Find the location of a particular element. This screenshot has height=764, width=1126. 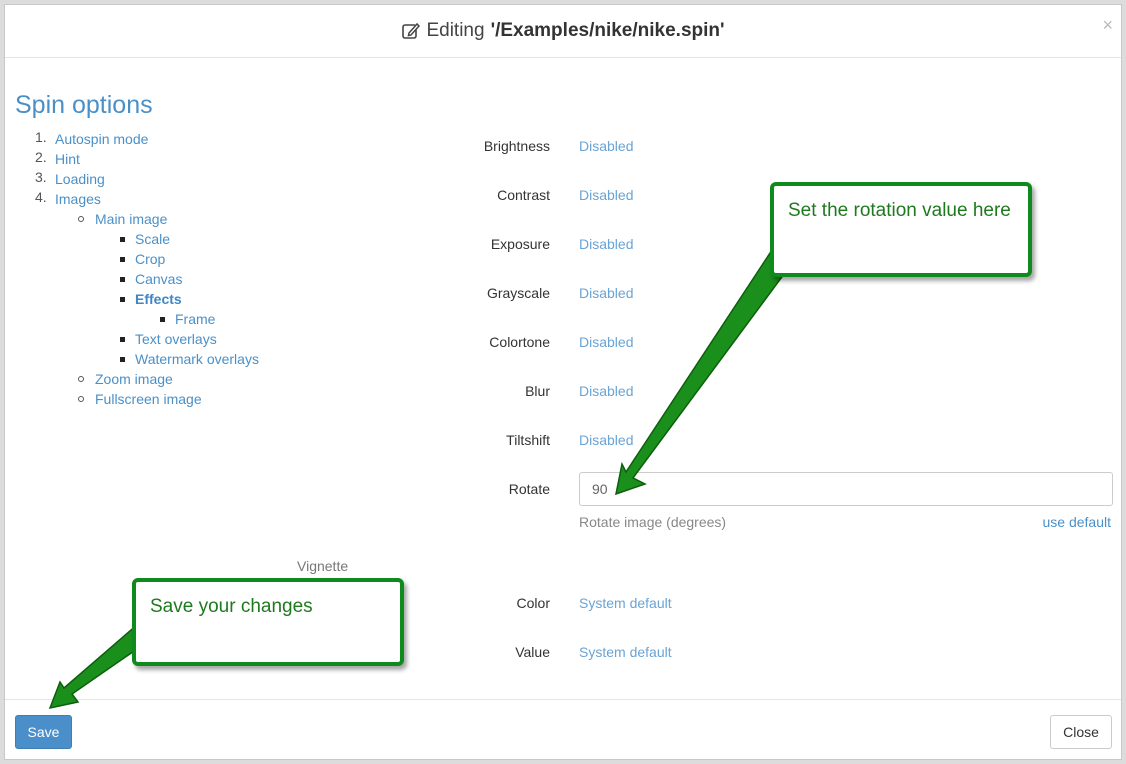

tree-number: 2. is located at coordinates (41, 157).